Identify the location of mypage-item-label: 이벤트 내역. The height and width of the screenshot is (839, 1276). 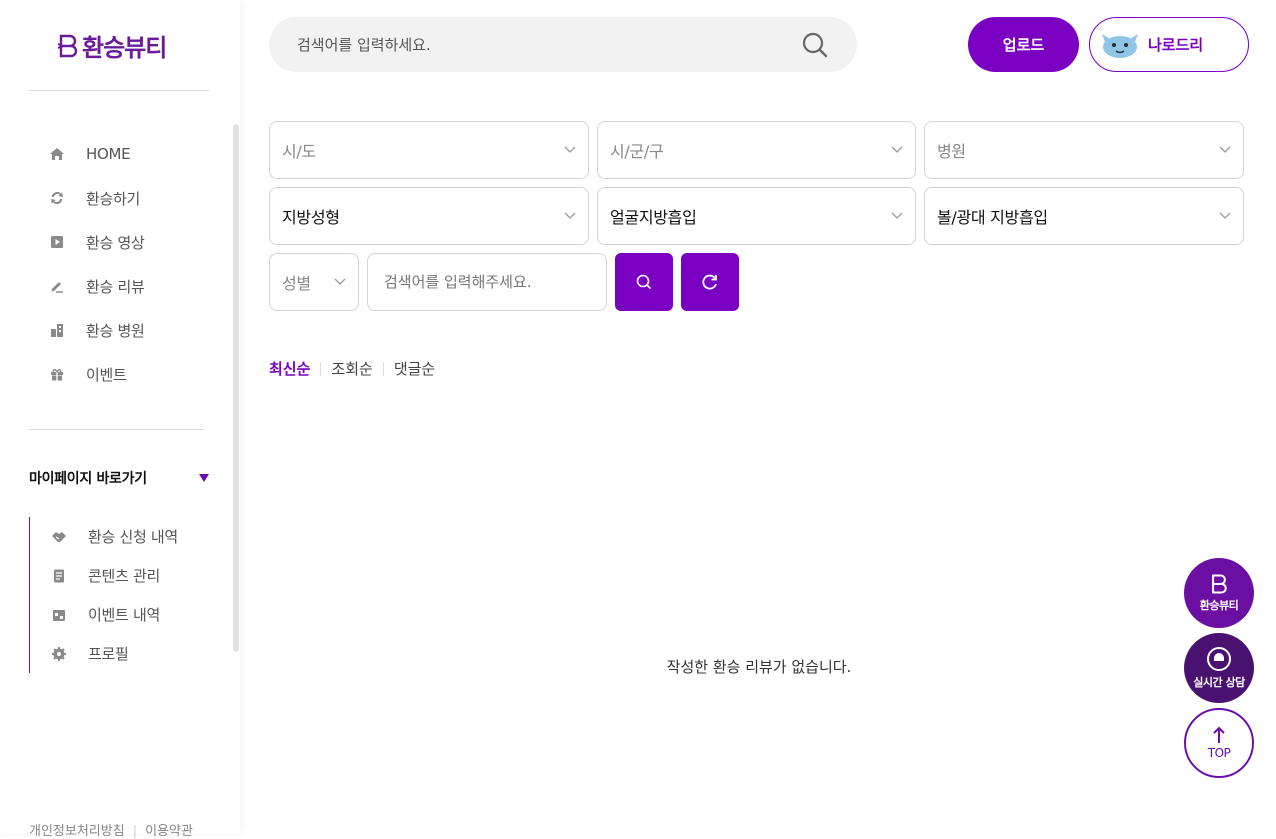
(124, 615).